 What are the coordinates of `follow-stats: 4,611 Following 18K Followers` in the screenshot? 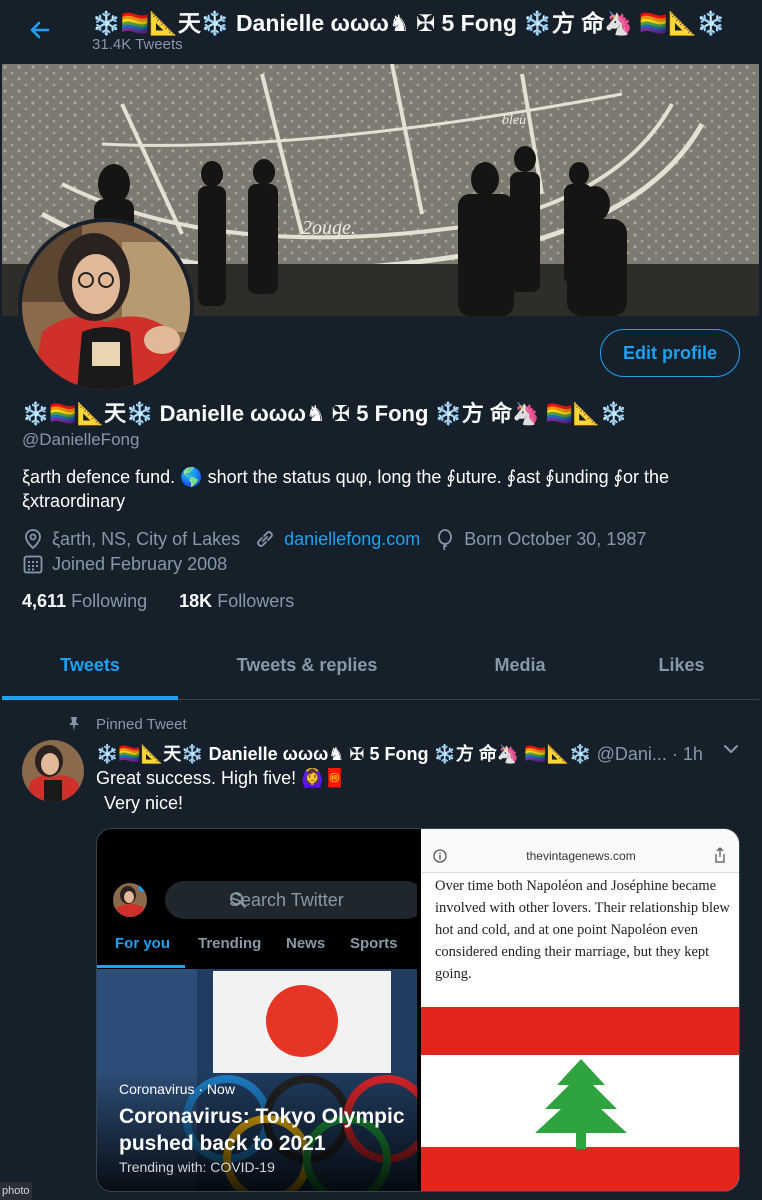 It's located at (158, 601).